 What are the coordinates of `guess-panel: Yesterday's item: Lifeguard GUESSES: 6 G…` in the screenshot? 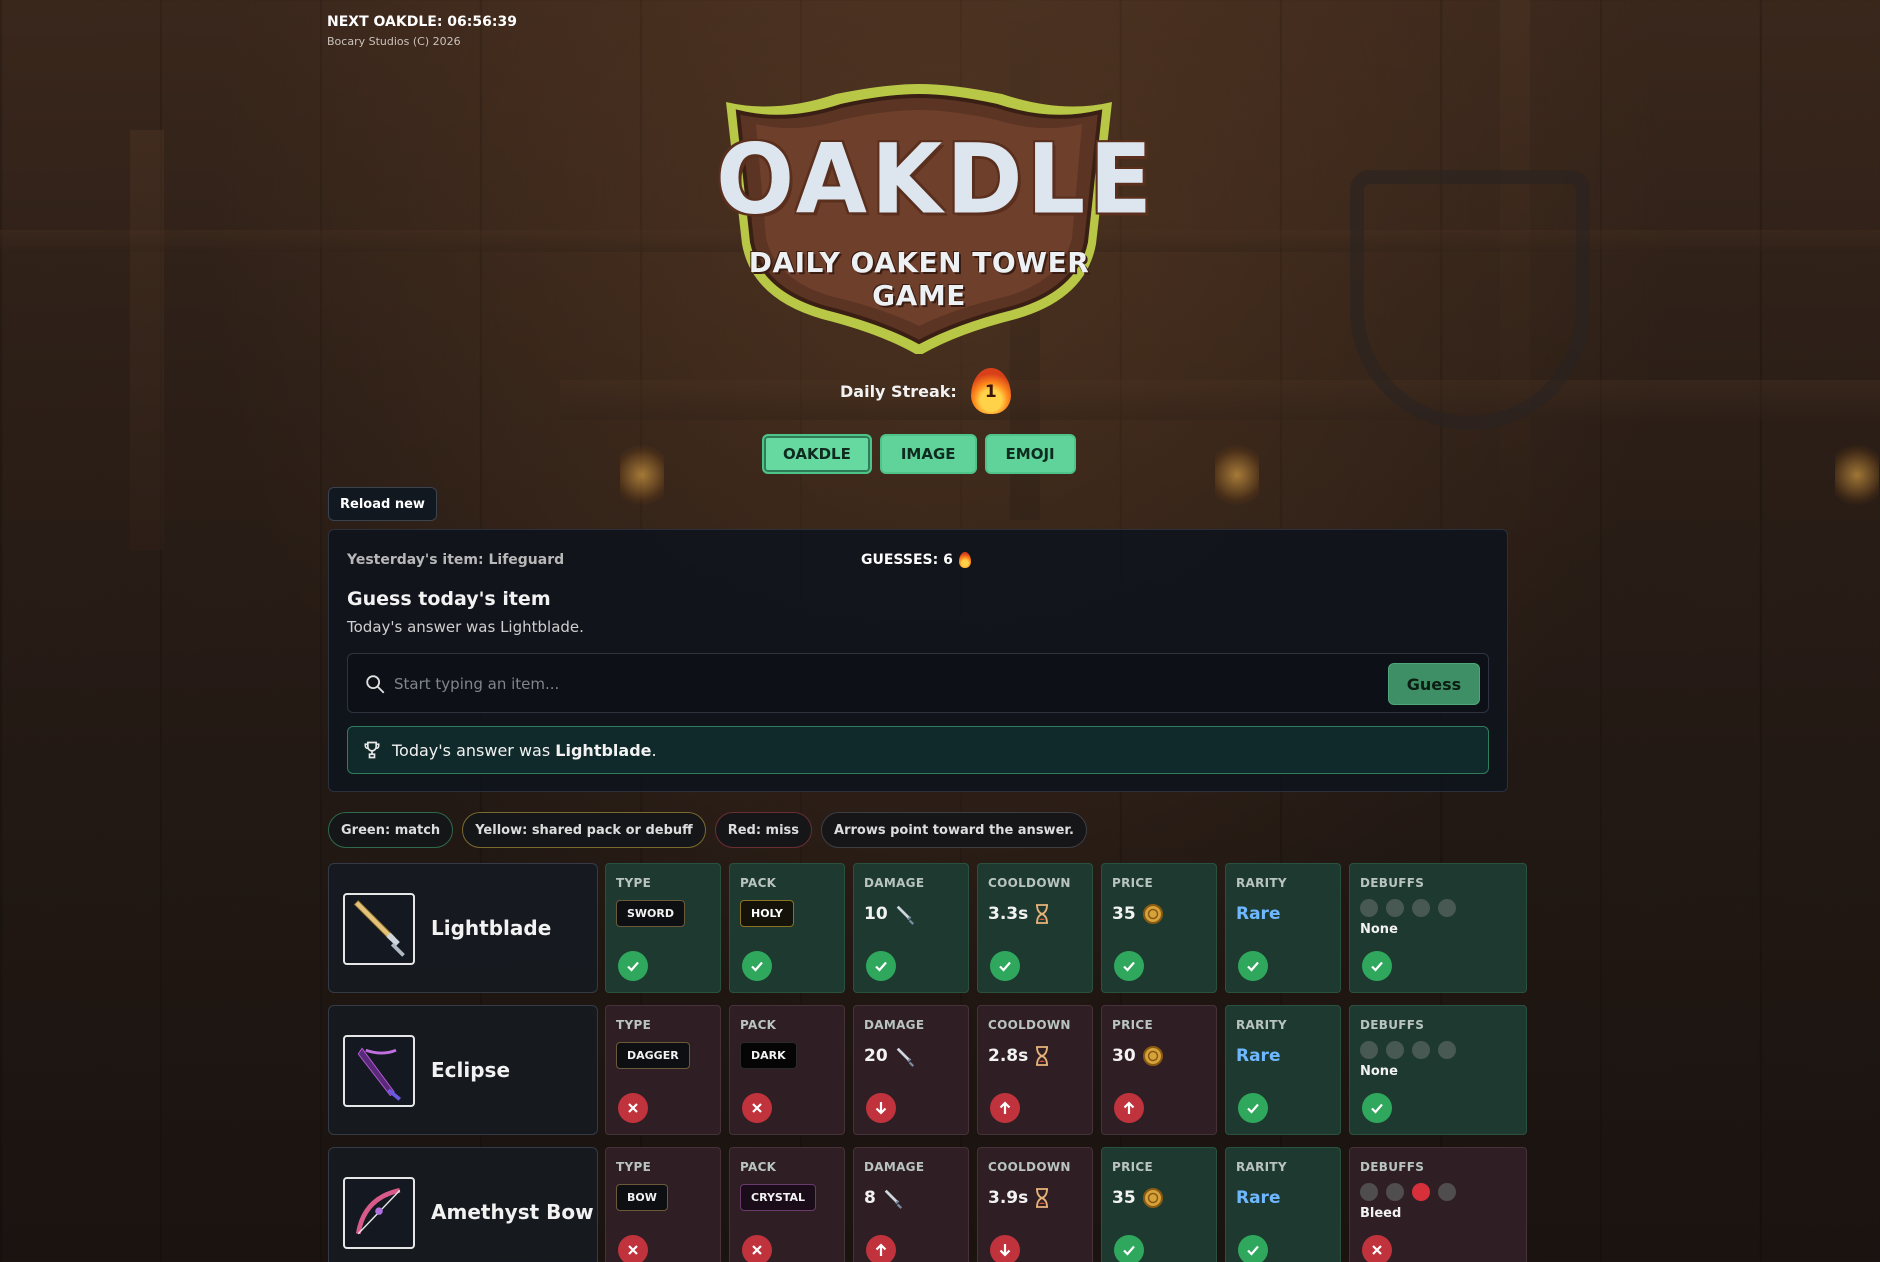 It's located at (918, 660).